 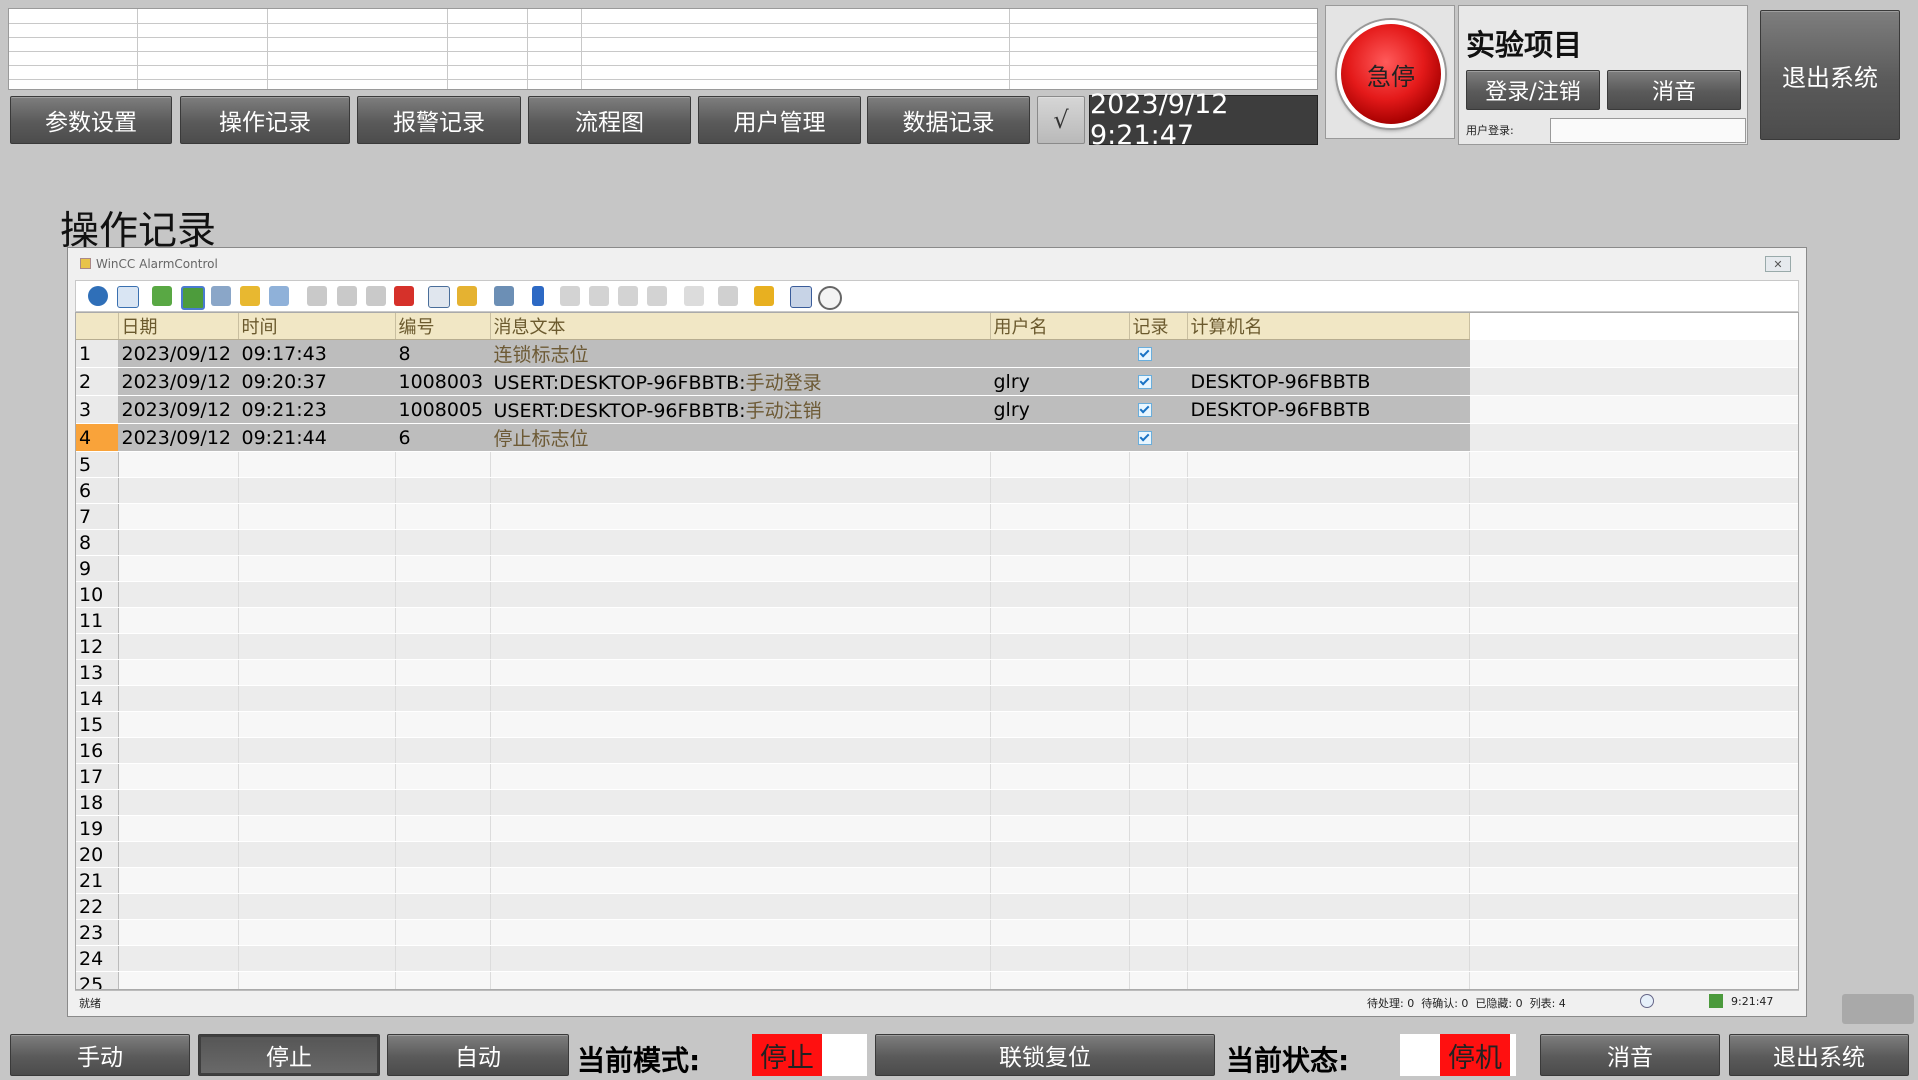 I want to click on table-row: 23, so click(x=937, y=932).